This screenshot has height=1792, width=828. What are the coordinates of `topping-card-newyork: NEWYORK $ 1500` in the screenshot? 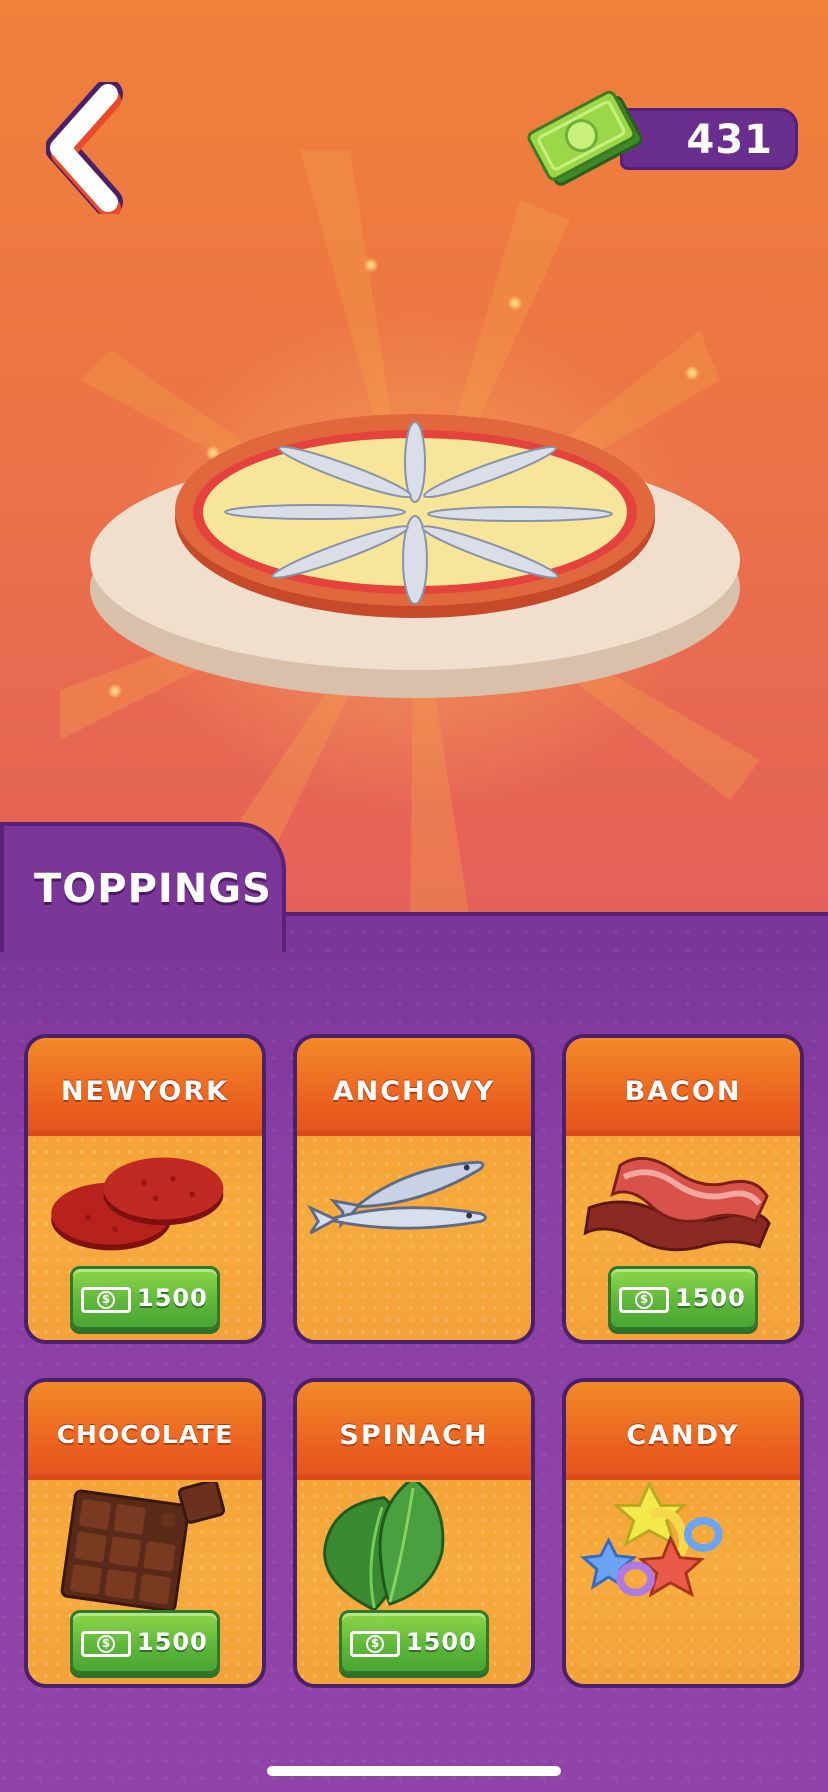 It's located at (145, 1189).